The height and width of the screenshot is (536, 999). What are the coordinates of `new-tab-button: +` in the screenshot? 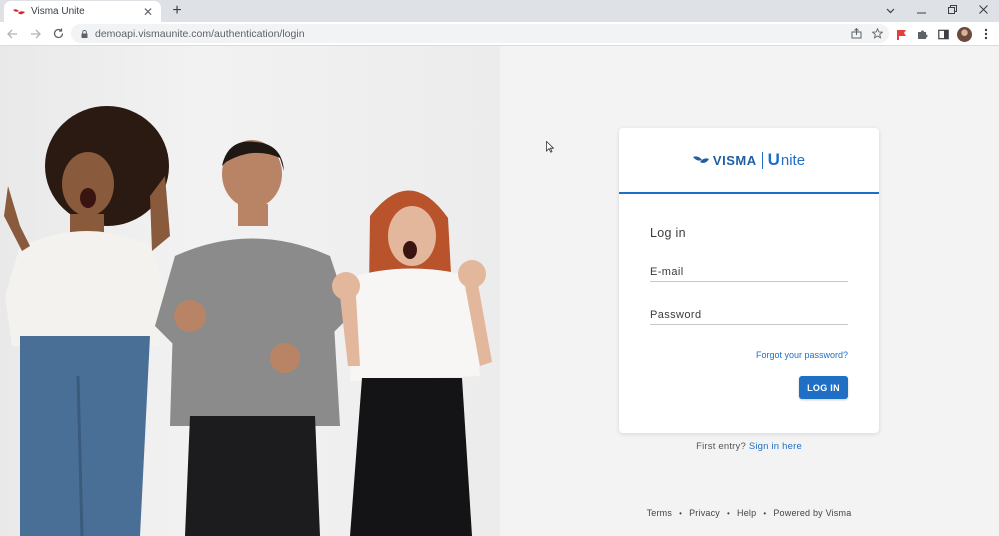 It's located at (177, 11).